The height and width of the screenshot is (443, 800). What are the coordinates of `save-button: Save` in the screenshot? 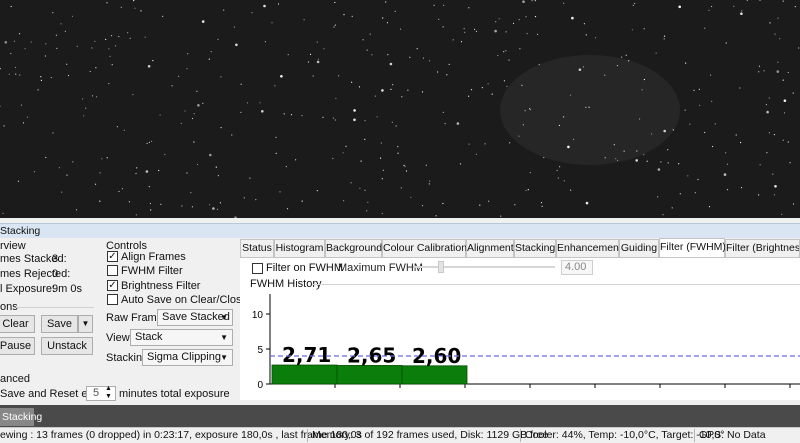 It's located at (59, 324).